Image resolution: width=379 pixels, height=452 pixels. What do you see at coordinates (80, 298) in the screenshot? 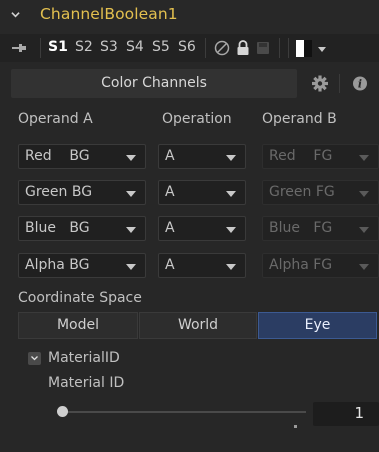
I see `coordinate-space-label: Coordinate Space` at bounding box center [80, 298].